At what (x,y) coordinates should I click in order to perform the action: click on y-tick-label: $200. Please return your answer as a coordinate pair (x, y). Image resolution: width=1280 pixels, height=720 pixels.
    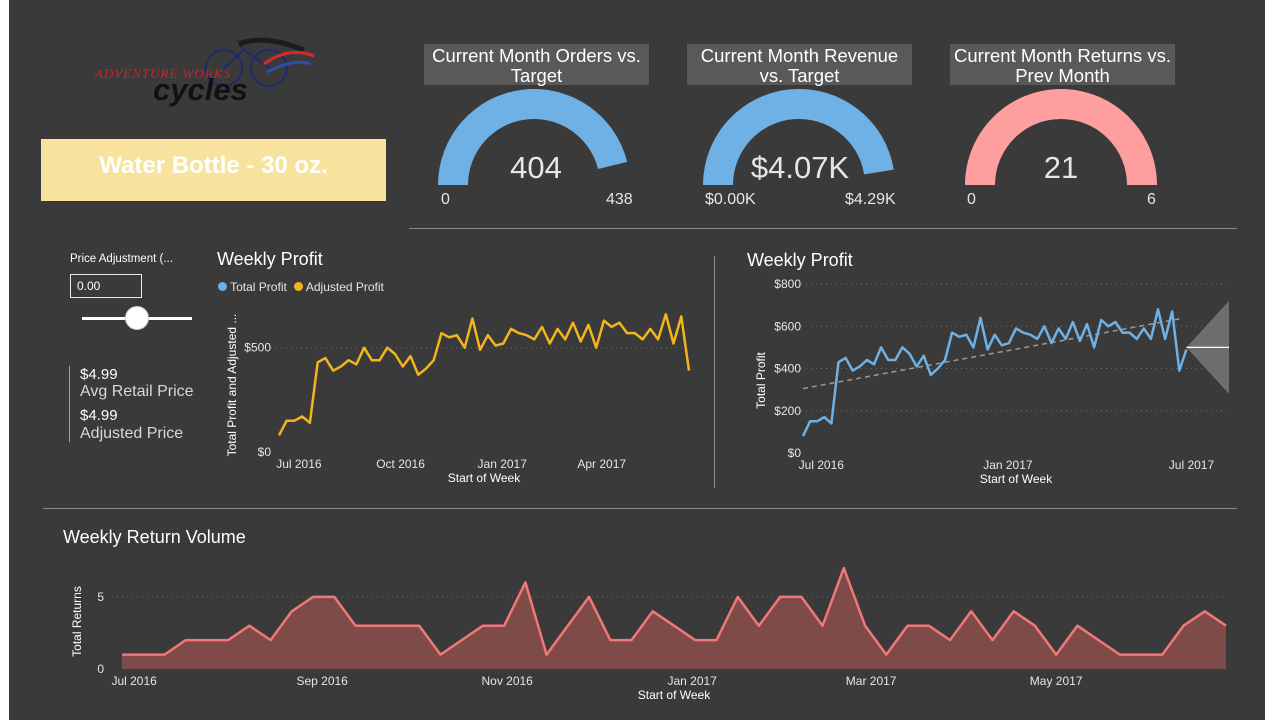
    Looking at the image, I should click on (787, 411).